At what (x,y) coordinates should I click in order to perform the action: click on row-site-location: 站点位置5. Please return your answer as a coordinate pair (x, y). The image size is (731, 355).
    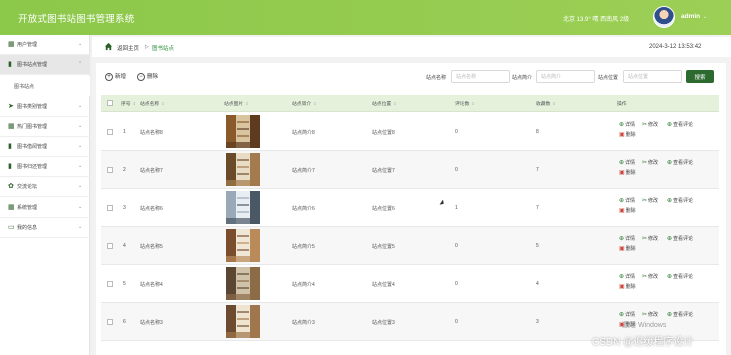
    Looking at the image, I should click on (383, 247).